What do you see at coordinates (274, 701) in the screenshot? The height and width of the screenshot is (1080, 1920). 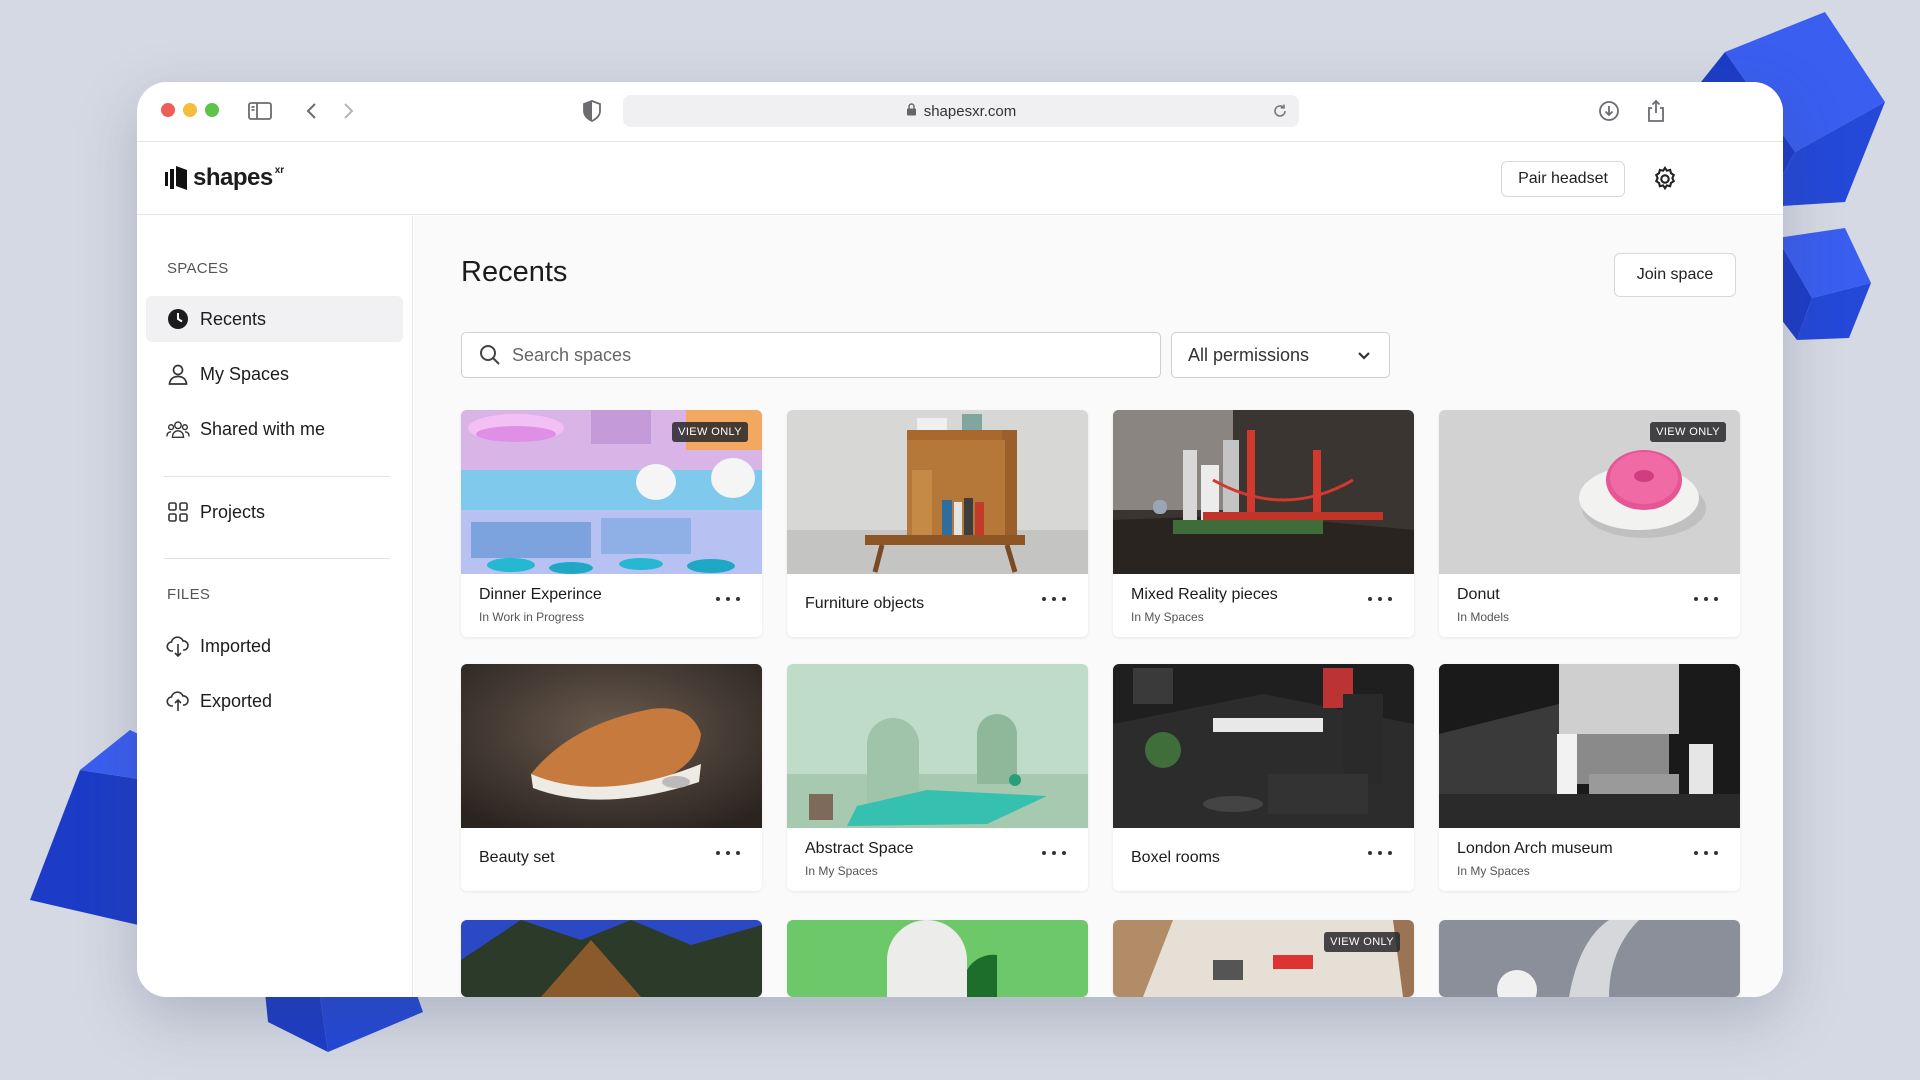 I see `sidebar-item-exported: Exported` at bounding box center [274, 701].